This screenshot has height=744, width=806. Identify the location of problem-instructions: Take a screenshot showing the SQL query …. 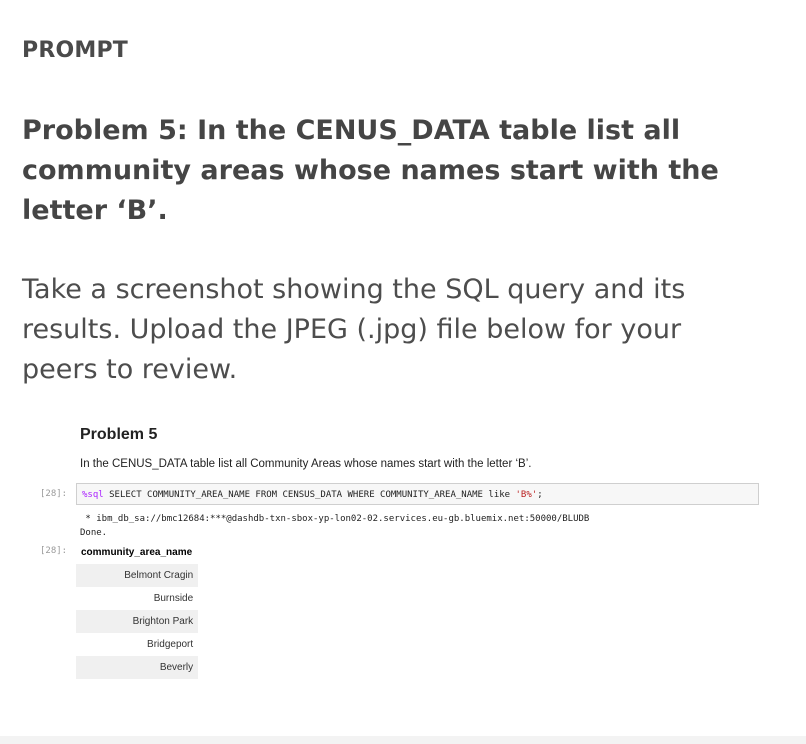
(354, 329).